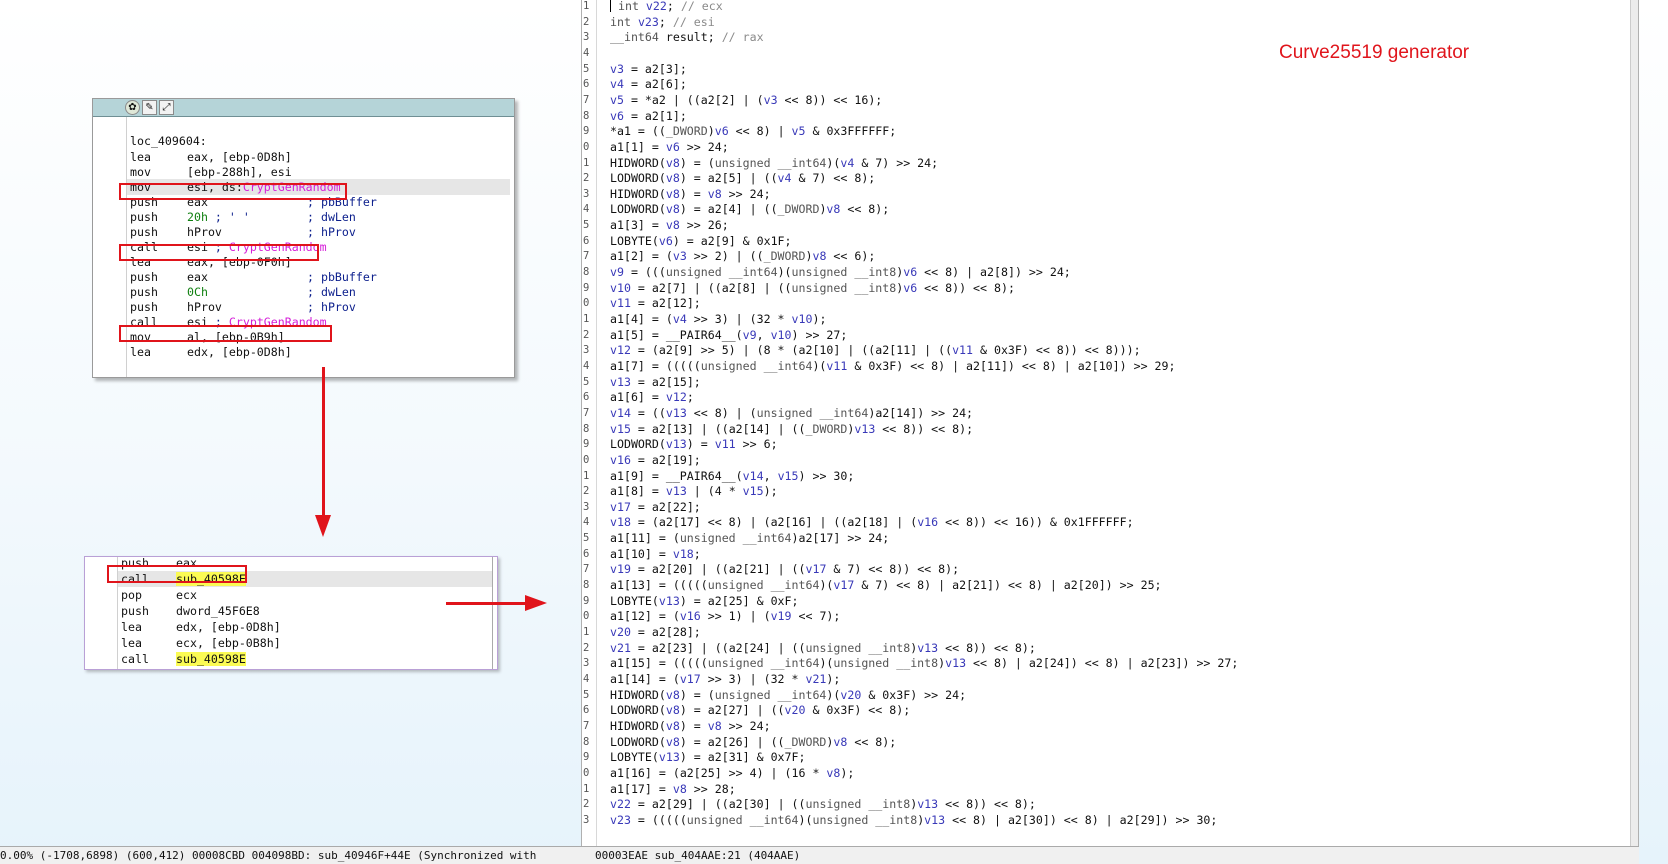 The width and height of the screenshot is (1668, 864). What do you see at coordinates (331, 292) in the screenshot?
I see `comment: ; dwLen` at bounding box center [331, 292].